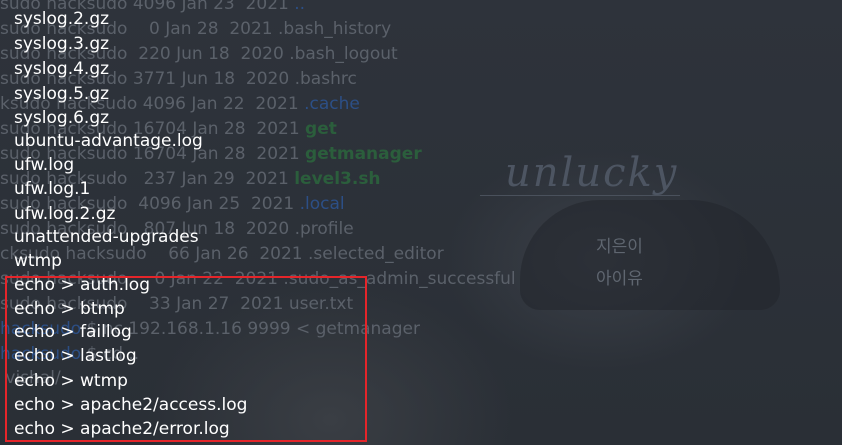 This screenshot has width=842, height=445. I want to click on background-file-name: getmanager, so click(363, 154).